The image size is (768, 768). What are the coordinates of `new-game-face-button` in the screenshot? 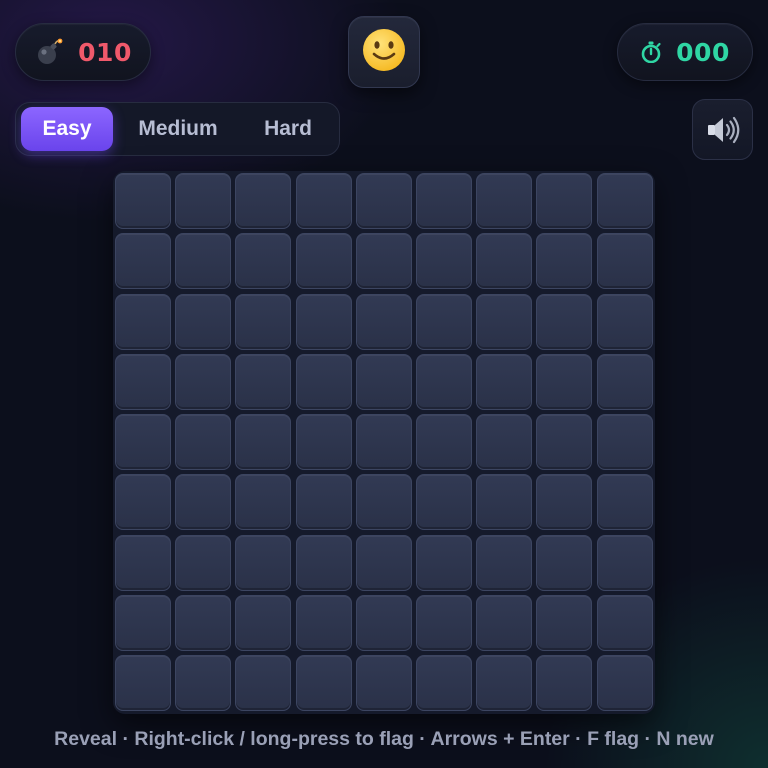 It's located at (384, 52).